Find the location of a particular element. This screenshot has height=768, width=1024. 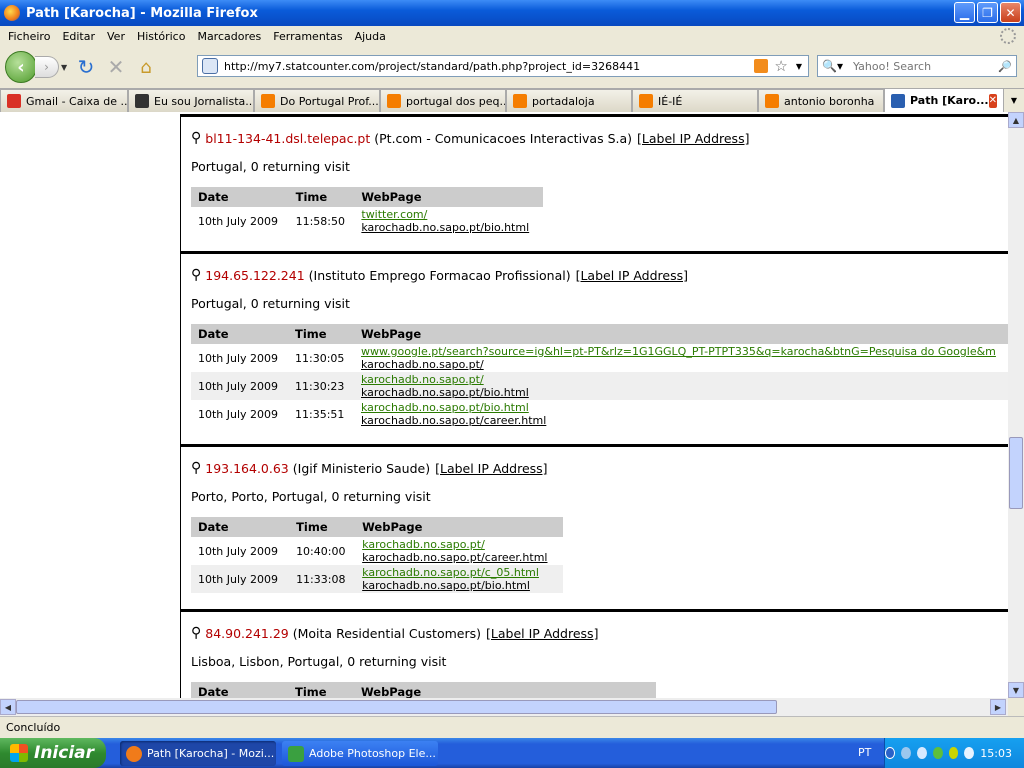

messenger-icon is located at coordinates (937, 753).